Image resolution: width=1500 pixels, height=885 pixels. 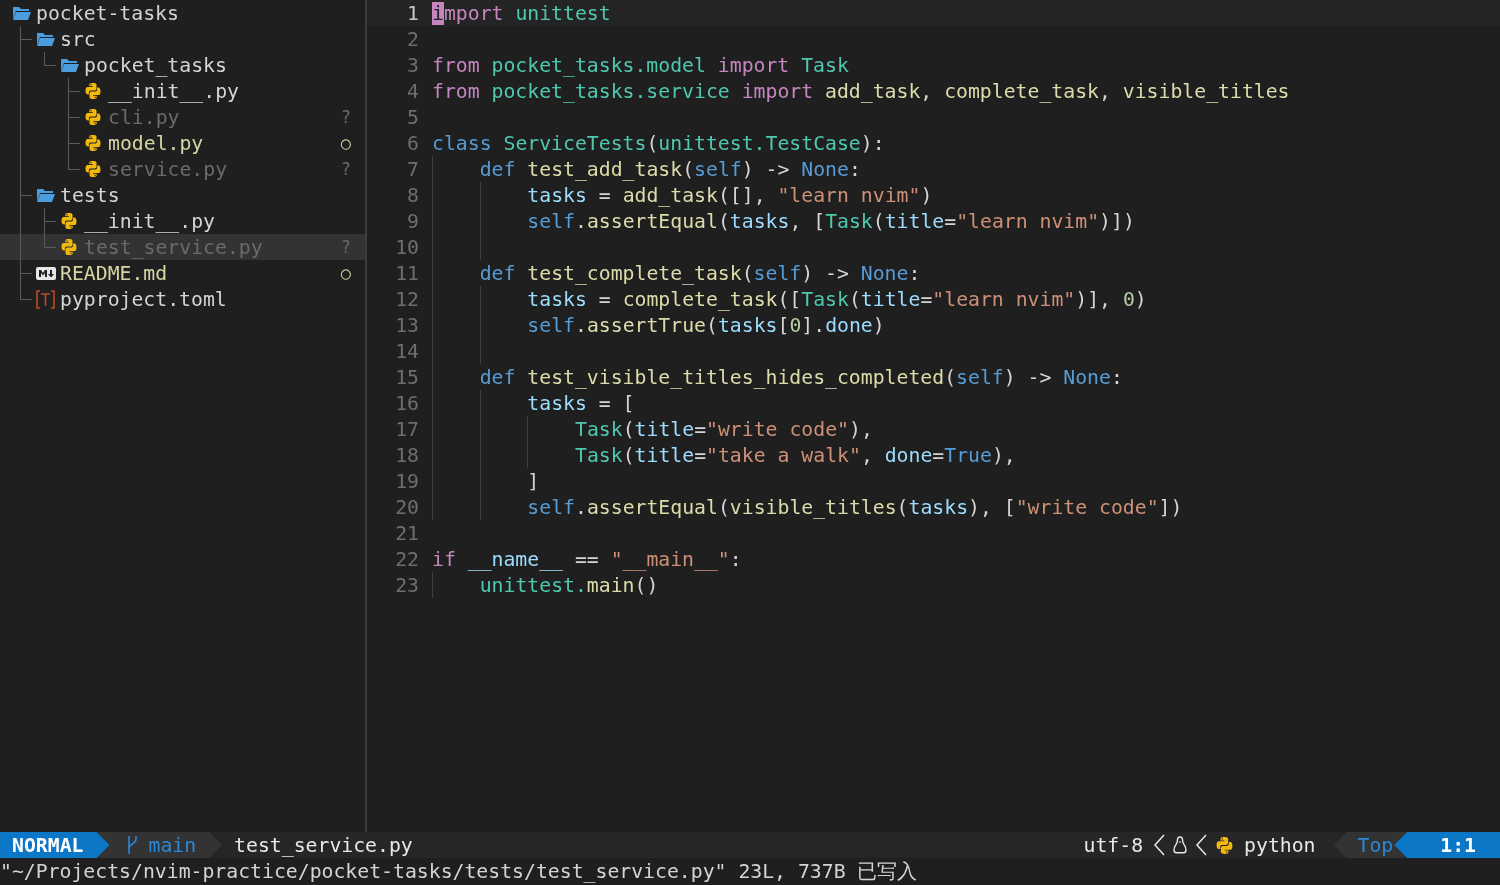 What do you see at coordinates (575, 143) in the screenshot?
I see `code-token: ServiceTests` at bounding box center [575, 143].